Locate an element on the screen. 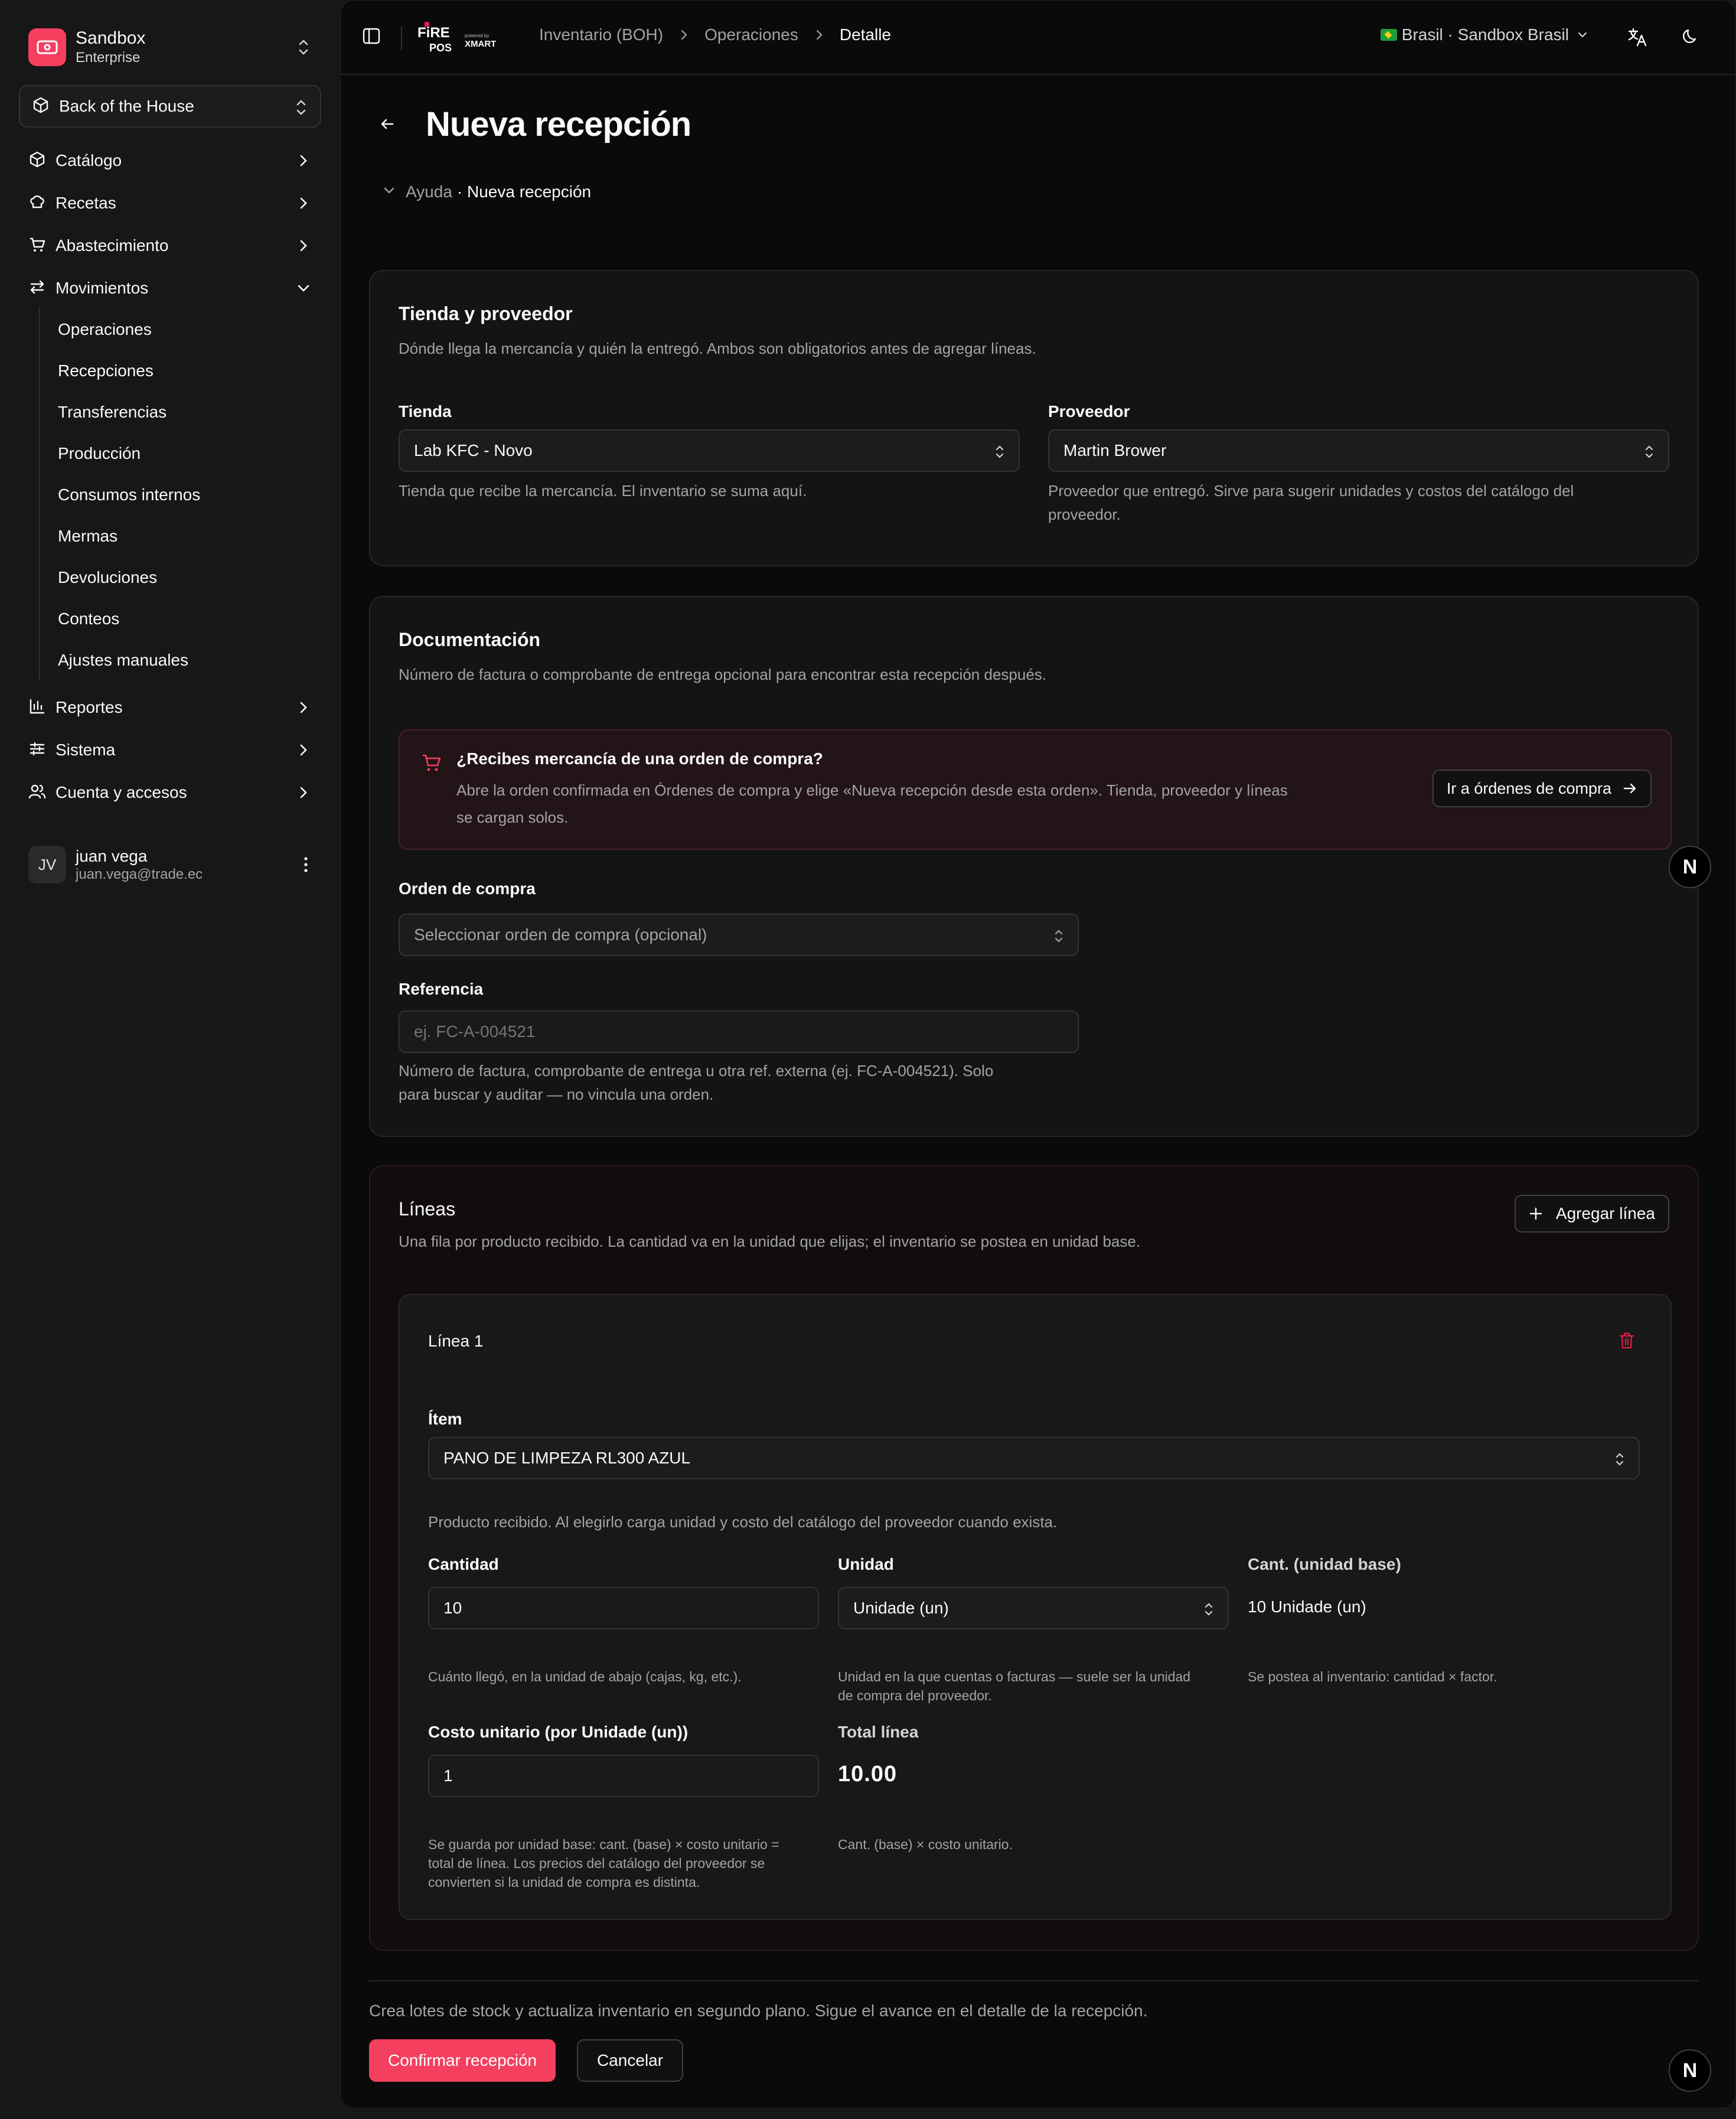 The image size is (1736, 2119). sidebar-item-label: Sistema is located at coordinates (86, 750).